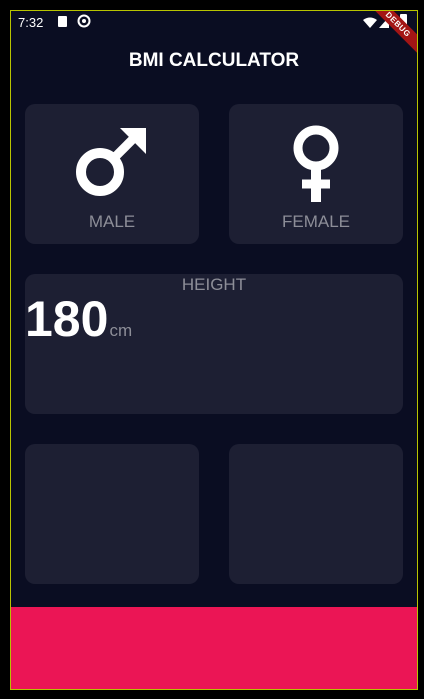 The image size is (424, 699). Describe the element at coordinates (214, 648) in the screenshot. I see `calculate-button` at that location.